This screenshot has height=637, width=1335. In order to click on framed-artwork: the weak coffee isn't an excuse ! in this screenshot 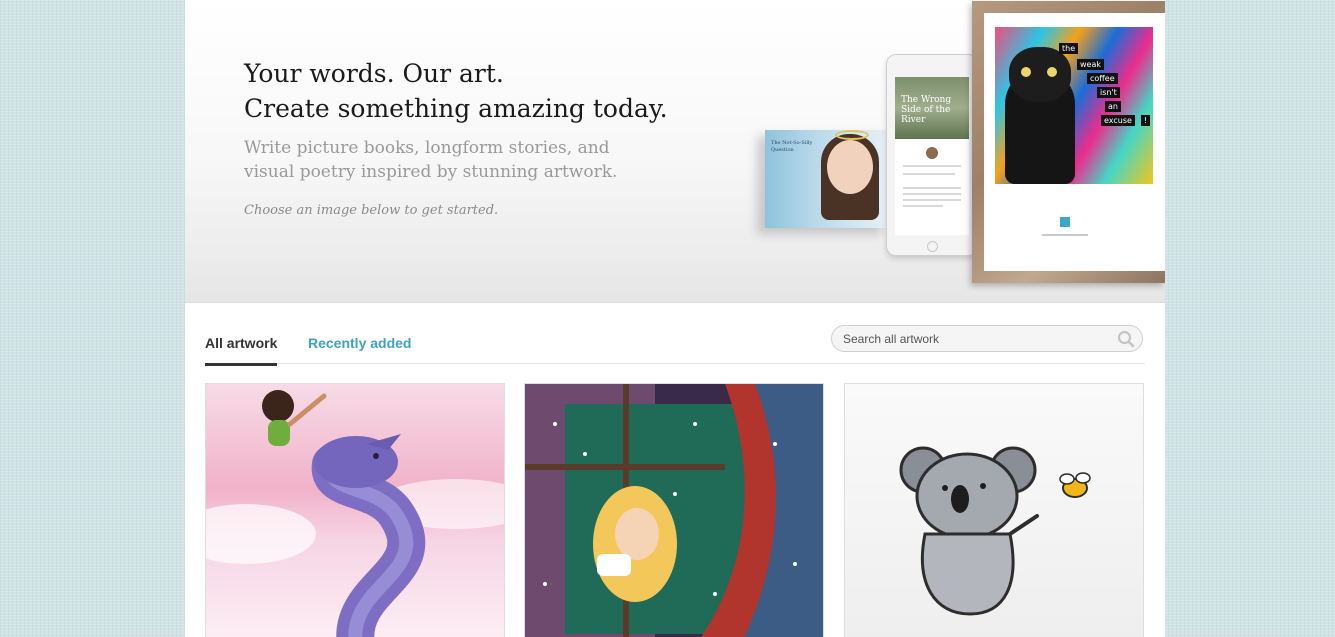, I will do `click(1074, 105)`.